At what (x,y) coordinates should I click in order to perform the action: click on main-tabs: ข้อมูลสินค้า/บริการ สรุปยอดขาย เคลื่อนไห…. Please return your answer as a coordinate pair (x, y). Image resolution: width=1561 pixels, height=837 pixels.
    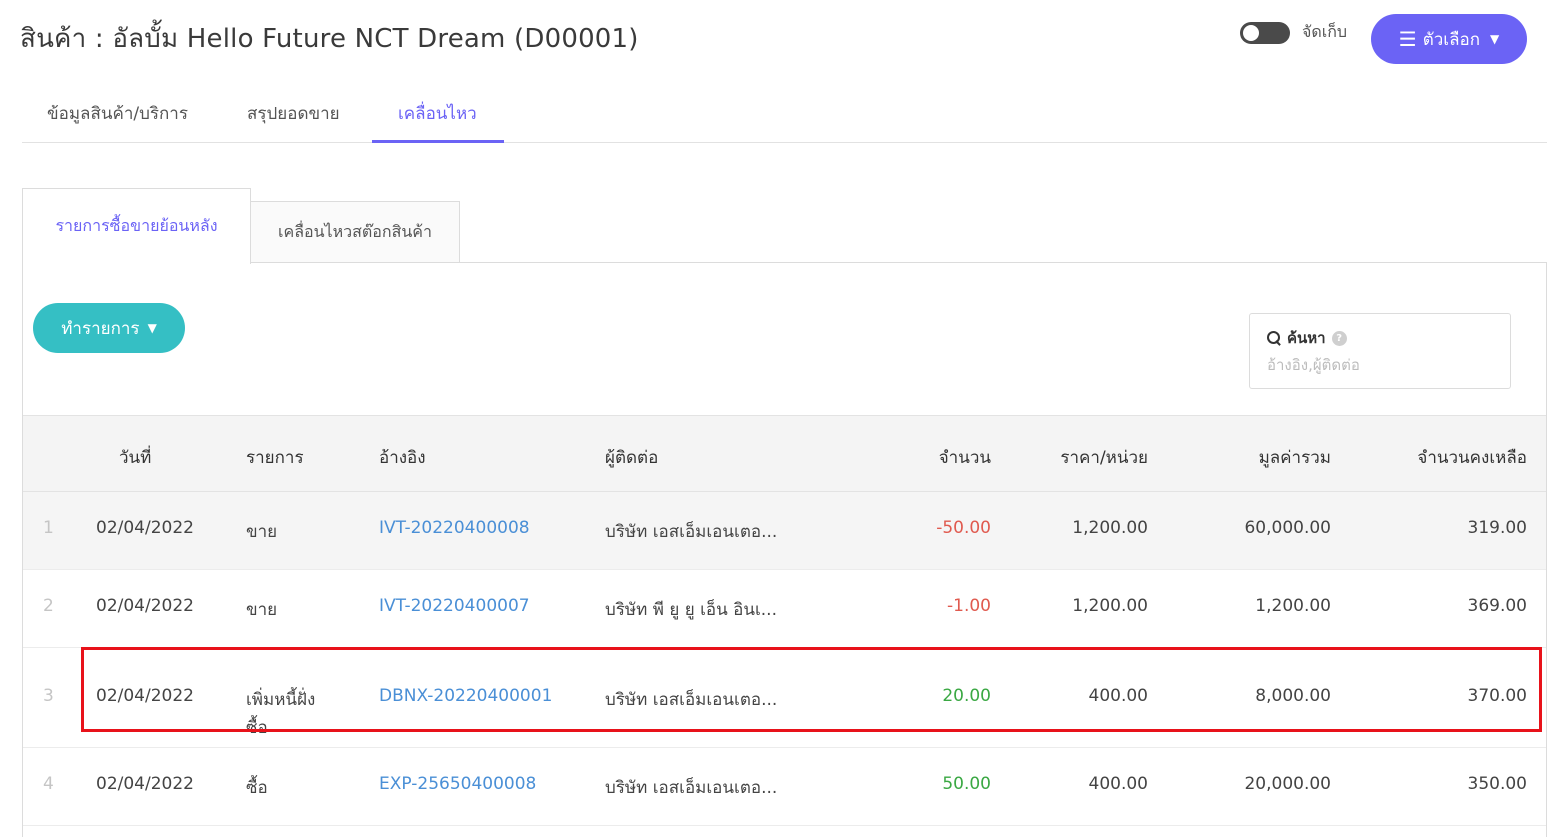
    Looking at the image, I should click on (784, 111).